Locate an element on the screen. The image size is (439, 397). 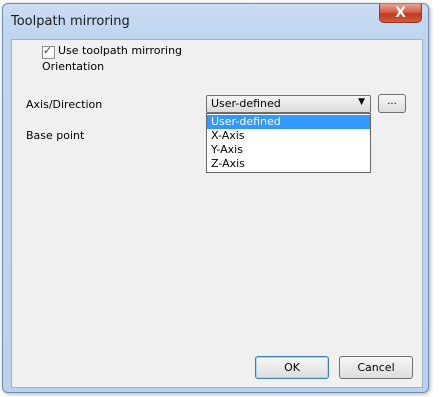
base-point-label: Base point is located at coordinates (55, 135).